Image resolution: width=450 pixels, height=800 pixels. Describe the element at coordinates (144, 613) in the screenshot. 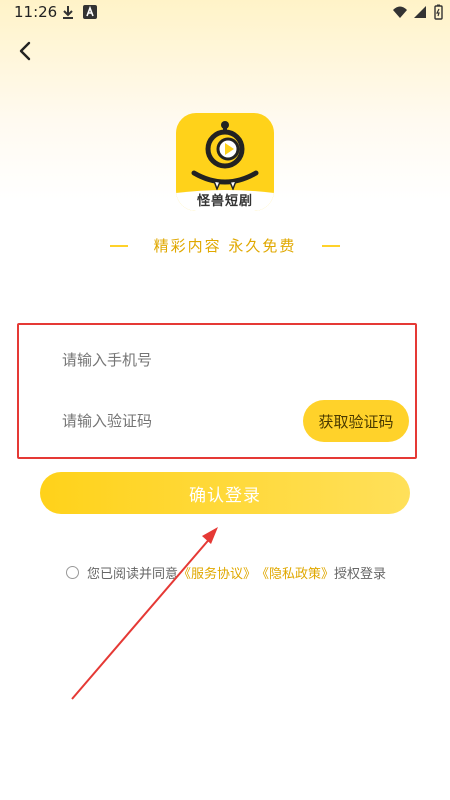

I see `annotation-arrow` at that location.